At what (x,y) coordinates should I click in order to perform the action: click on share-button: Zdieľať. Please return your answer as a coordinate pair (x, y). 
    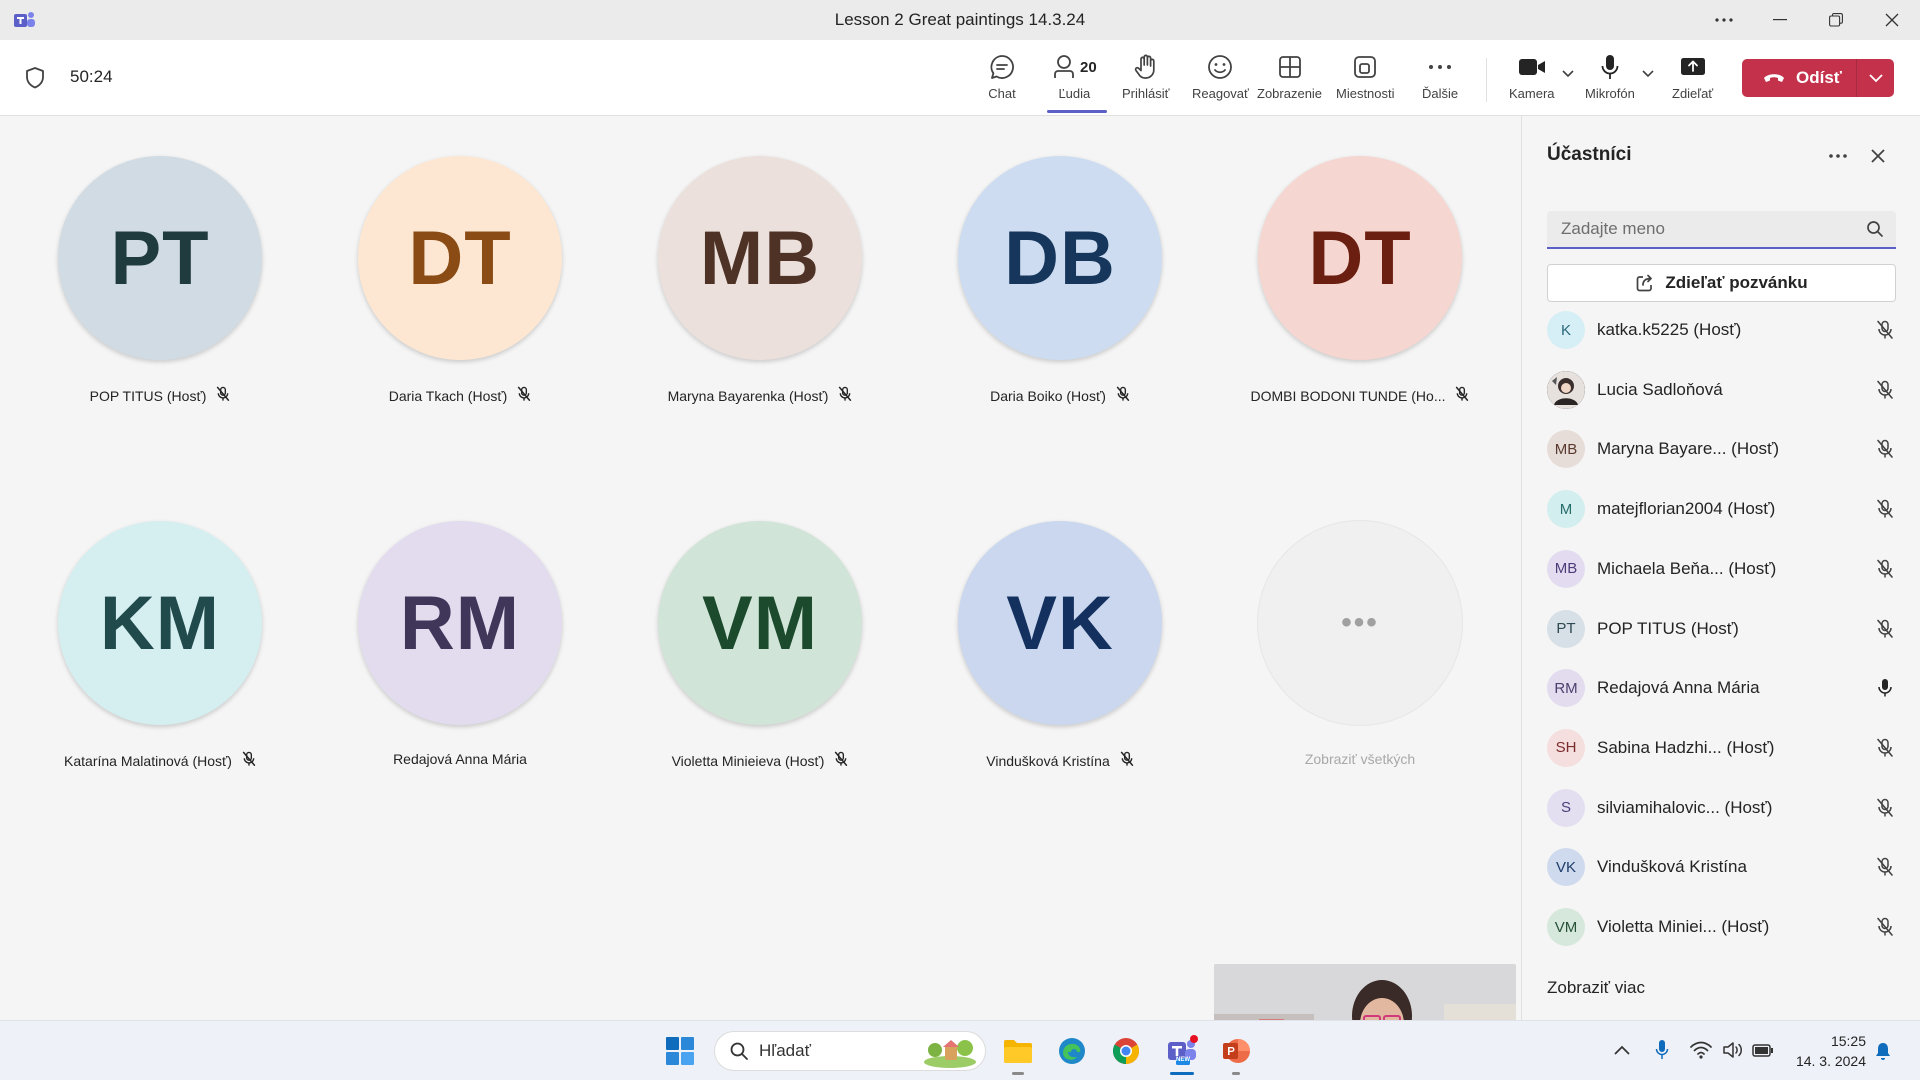
    Looking at the image, I should click on (1692, 80).